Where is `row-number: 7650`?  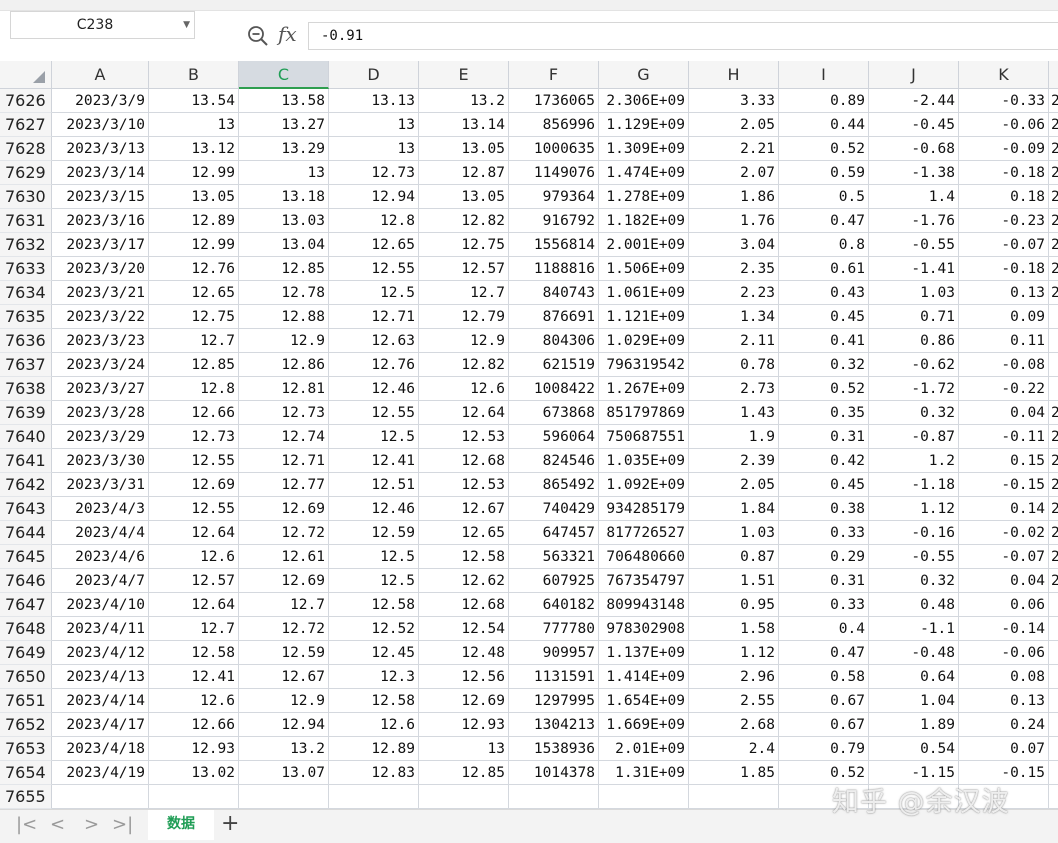
row-number: 7650 is located at coordinates (26, 677).